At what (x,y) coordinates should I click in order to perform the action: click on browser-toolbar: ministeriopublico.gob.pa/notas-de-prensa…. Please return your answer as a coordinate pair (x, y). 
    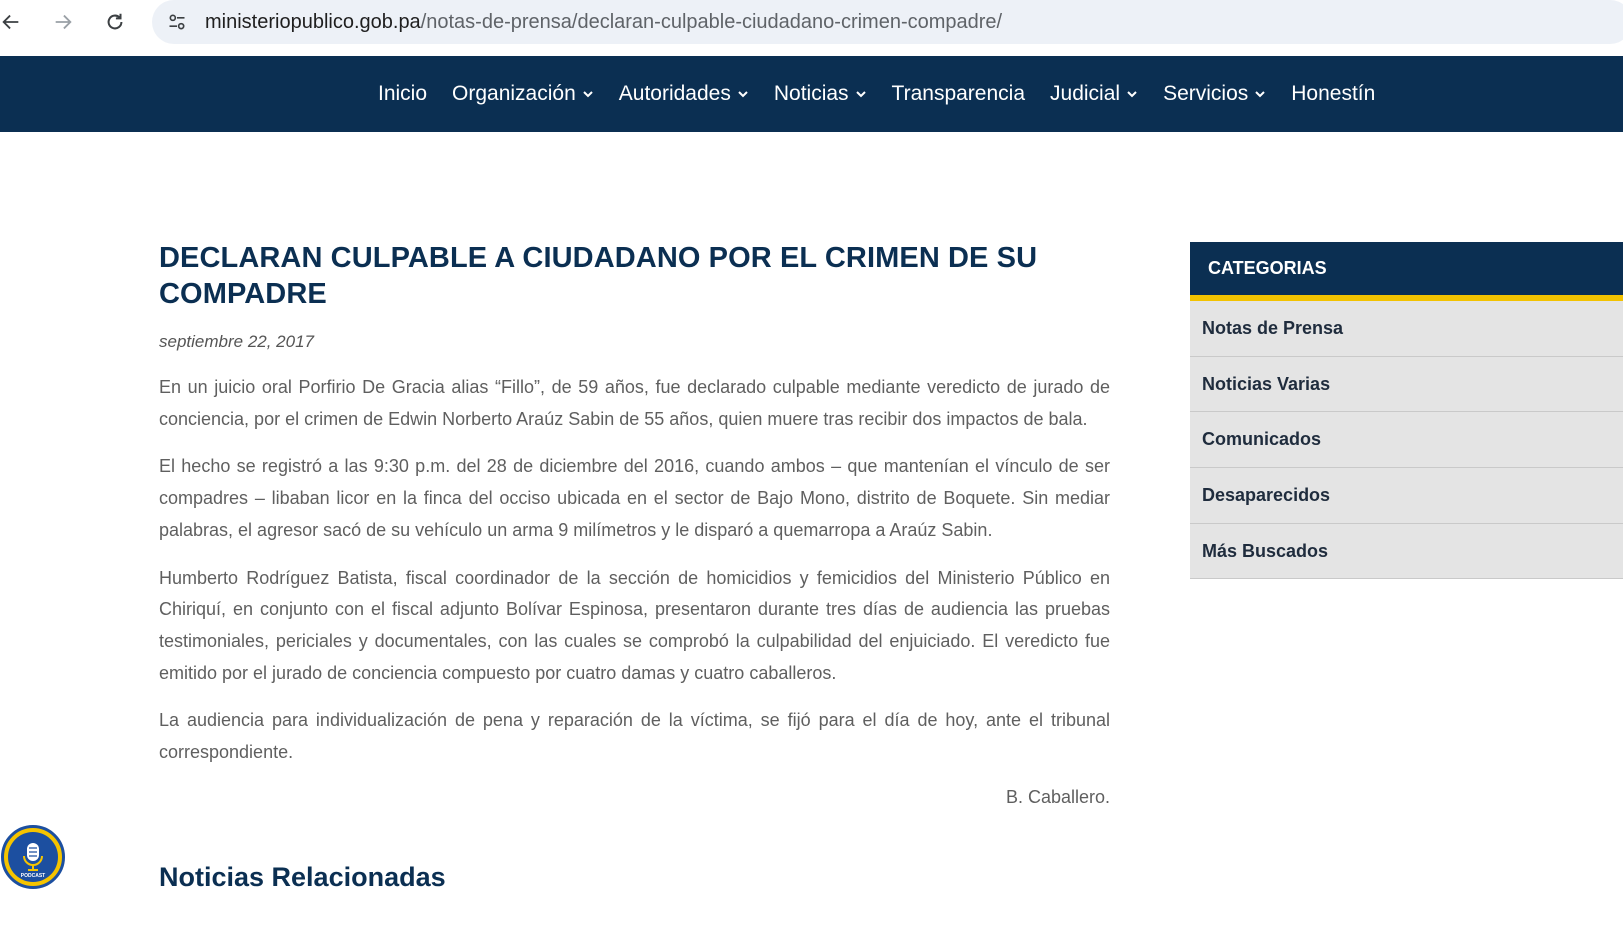
    Looking at the image, I should click on (811, 28).